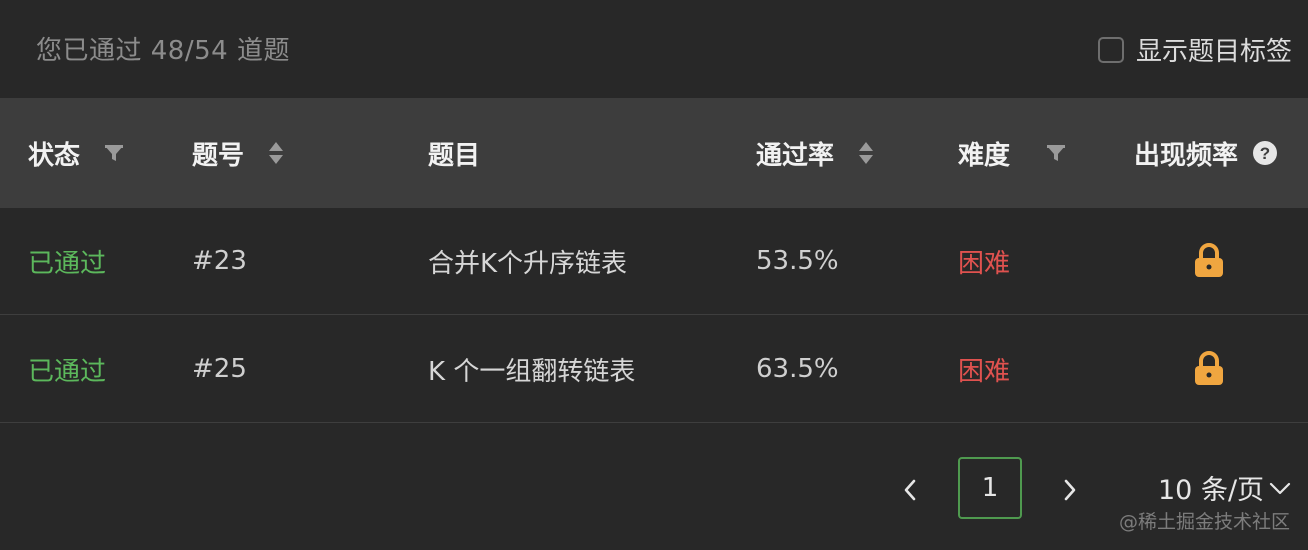 Image resolution: width=1308 pixels, height=550 pixels. I want to click on show-tags-checkbox, so click(1110, 49).